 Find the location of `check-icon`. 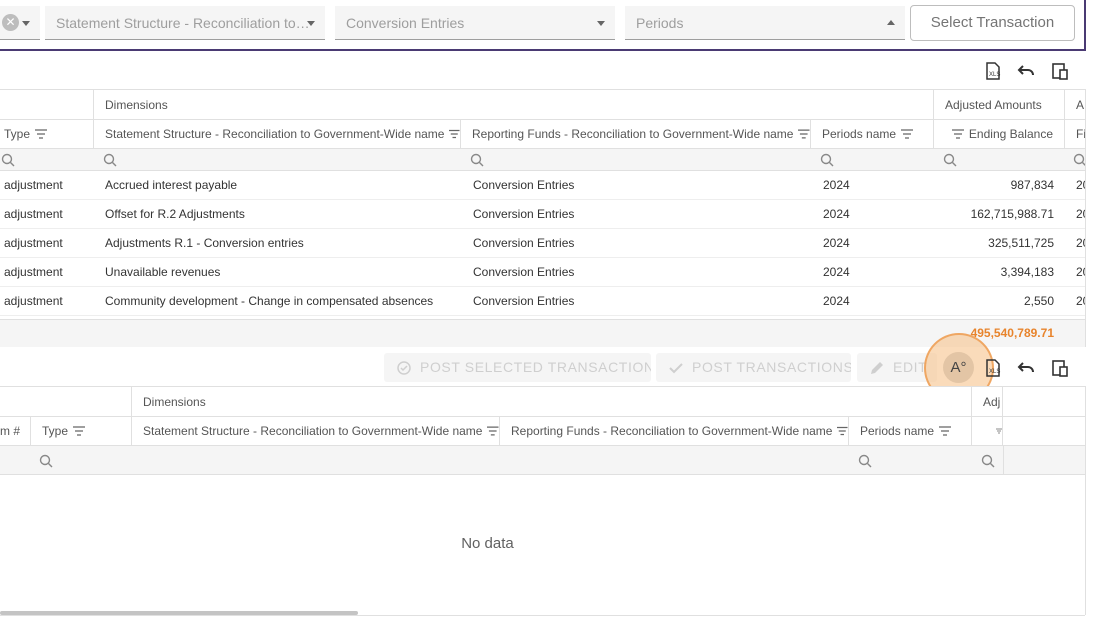

check-icon is located at coordinates (676, 368).